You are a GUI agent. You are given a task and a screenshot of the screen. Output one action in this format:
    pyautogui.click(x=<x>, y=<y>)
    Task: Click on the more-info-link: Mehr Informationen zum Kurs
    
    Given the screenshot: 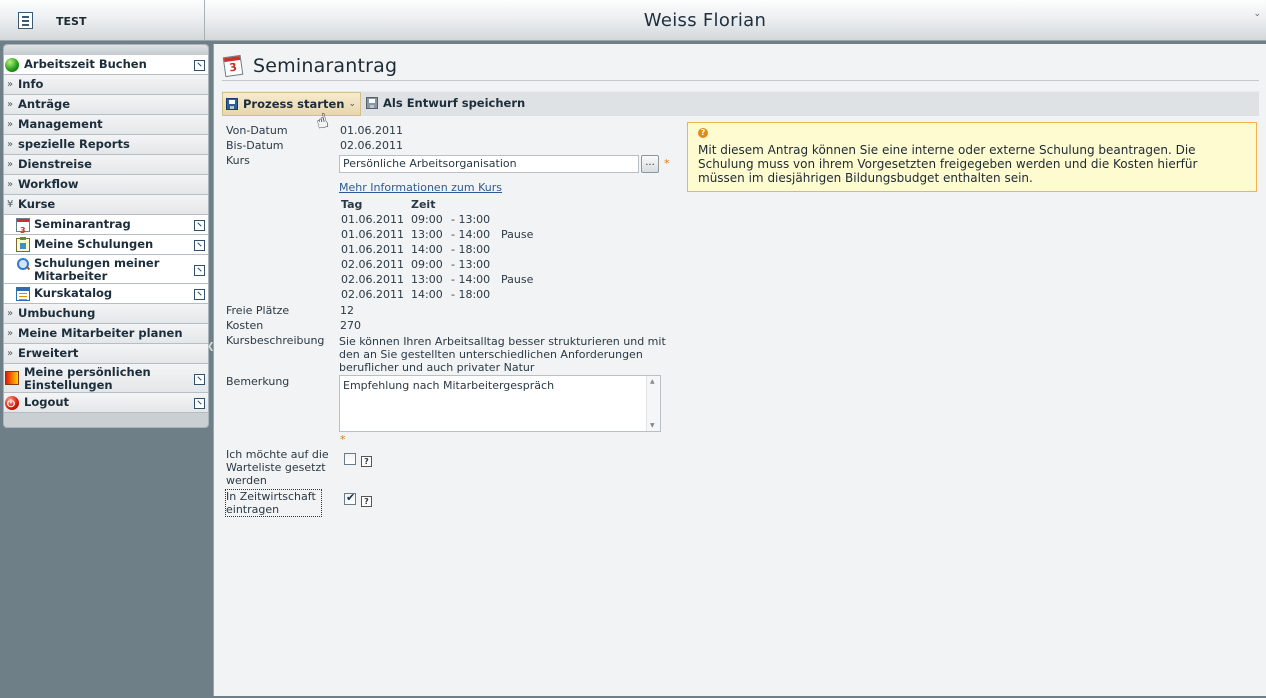 What is the action you would take?
    pyautogui.click(x=420, y=187)
    